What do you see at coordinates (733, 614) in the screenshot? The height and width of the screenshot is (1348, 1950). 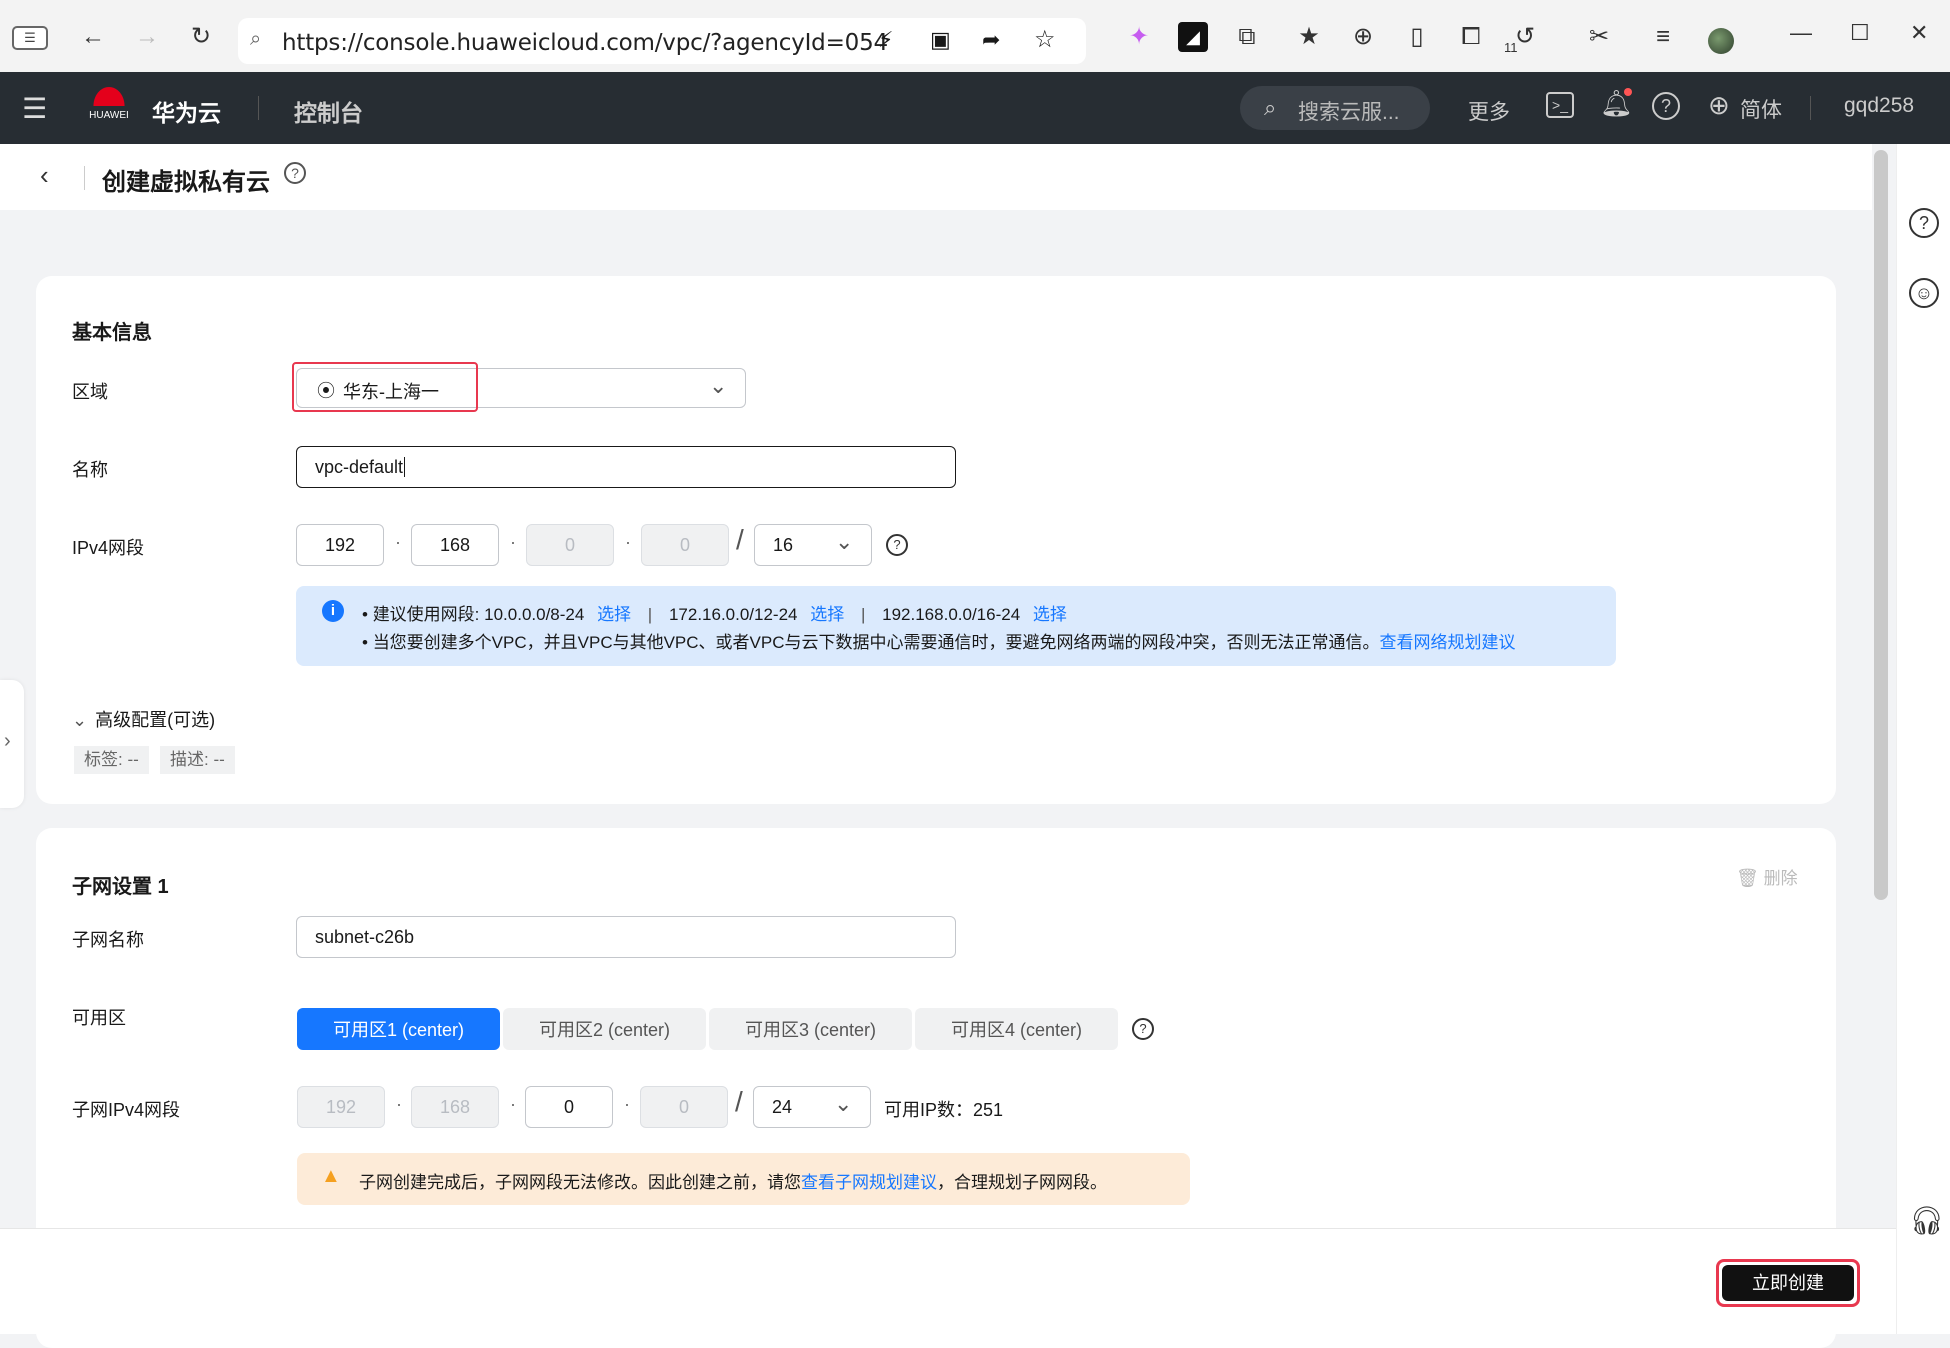 I see `tip-seg2: 172.16.0.0/12-24` at bounding box center [733, 614].